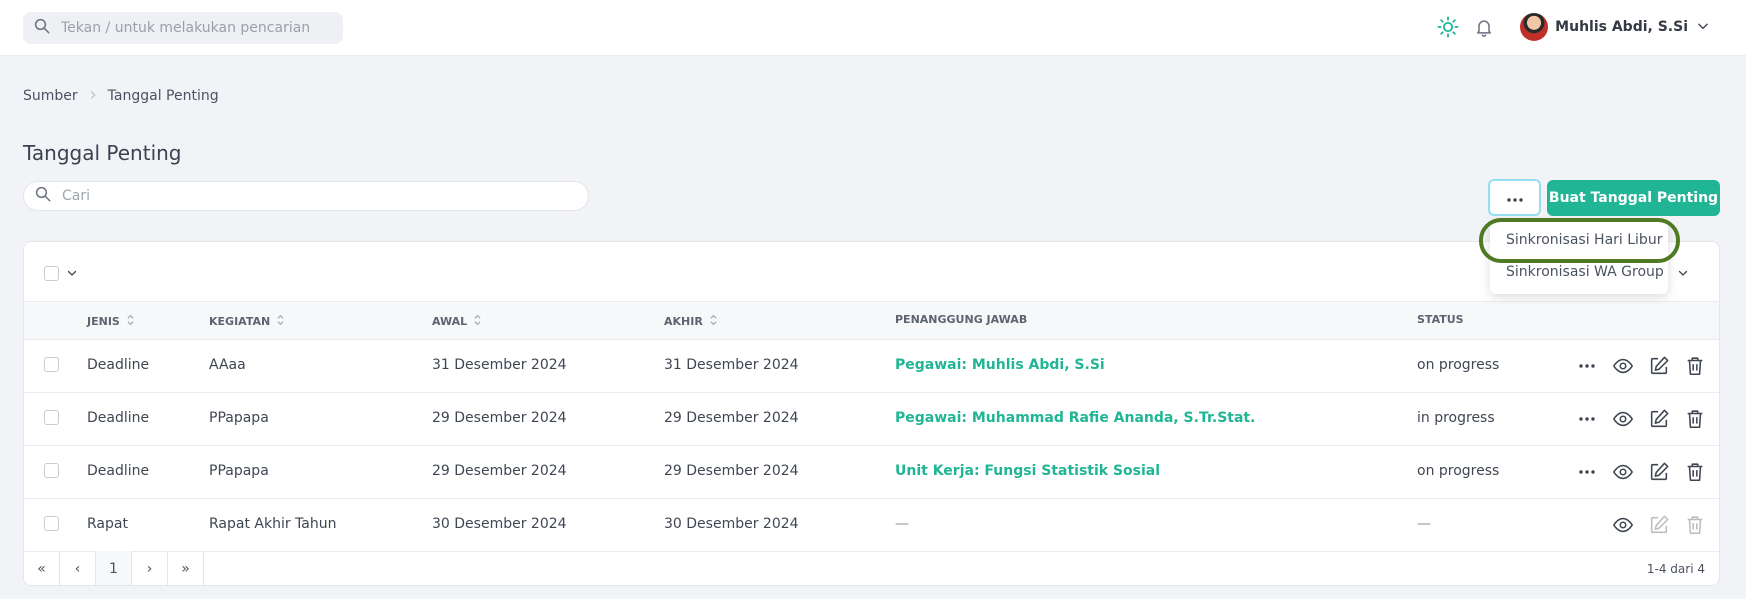 This screenshot has width=1746, height=599. Describe the element at coordinates (731, 524) in the screenshot. I see `cell-akhir: 30 Desember 2024` at that location.